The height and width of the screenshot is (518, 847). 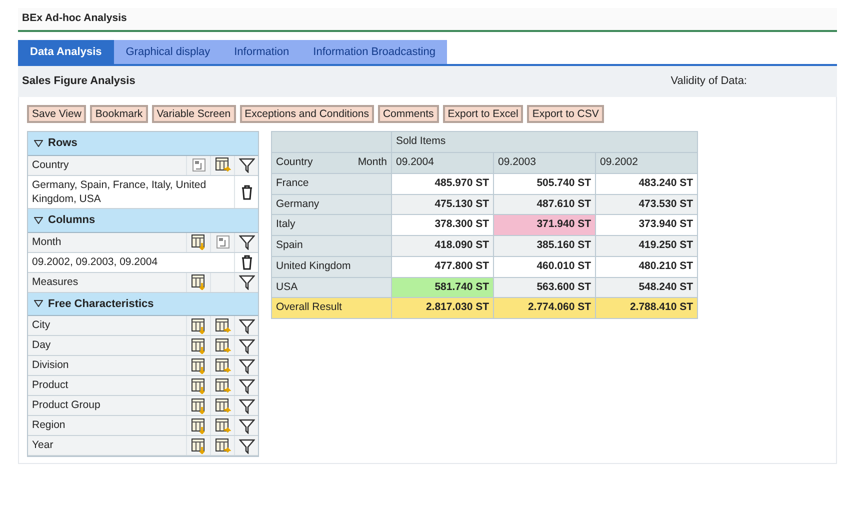 I want to click on section-title: Free Characteristics, so click(x=101, y=304).